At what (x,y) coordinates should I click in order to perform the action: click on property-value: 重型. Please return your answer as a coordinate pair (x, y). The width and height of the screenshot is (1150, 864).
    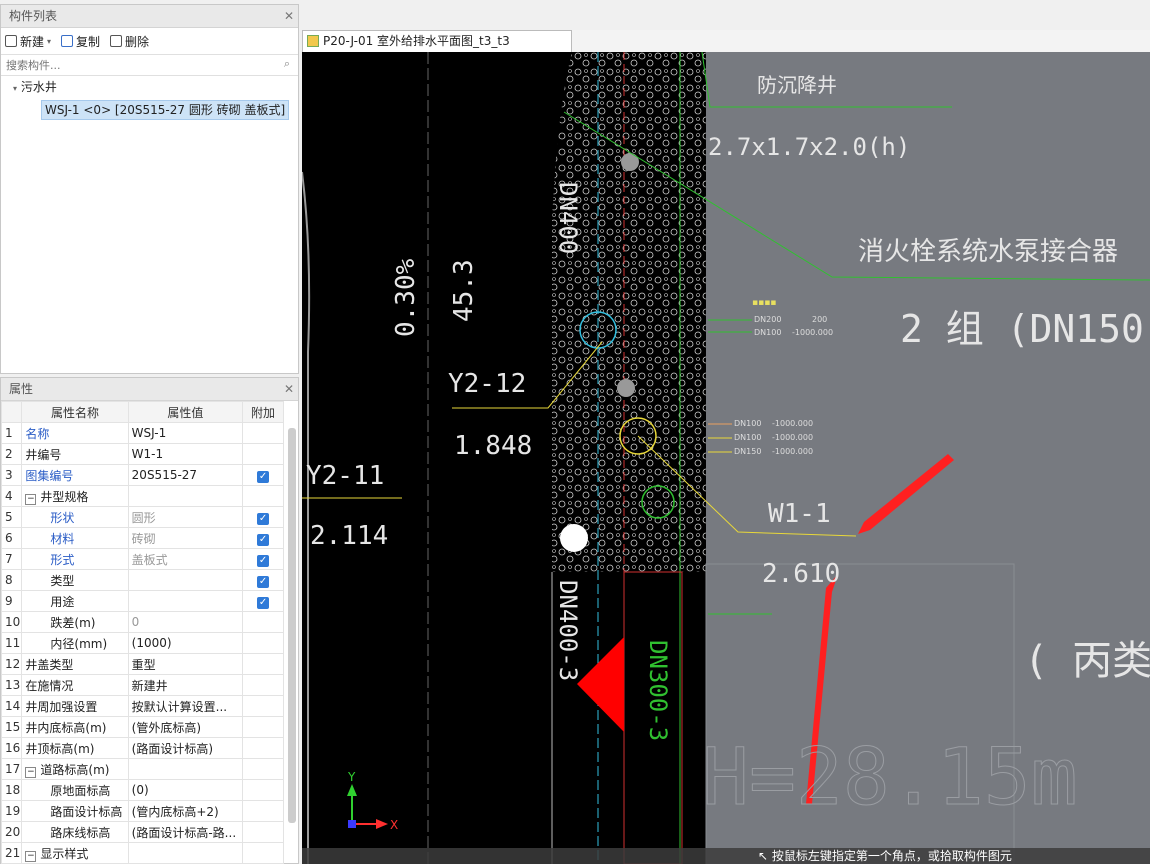
    Looking at the image, I should click on (185, 664).